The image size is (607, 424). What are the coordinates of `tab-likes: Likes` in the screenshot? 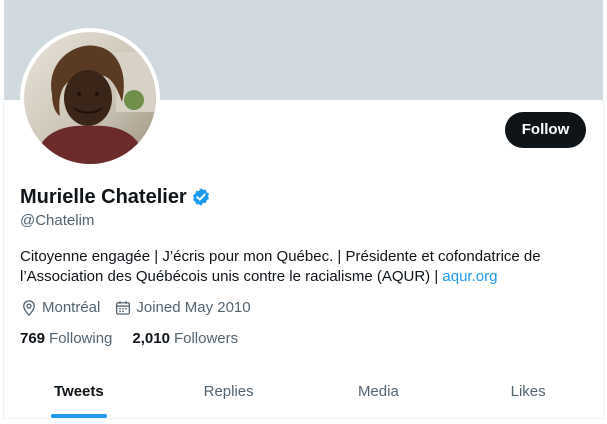 It's located at (528, 394).